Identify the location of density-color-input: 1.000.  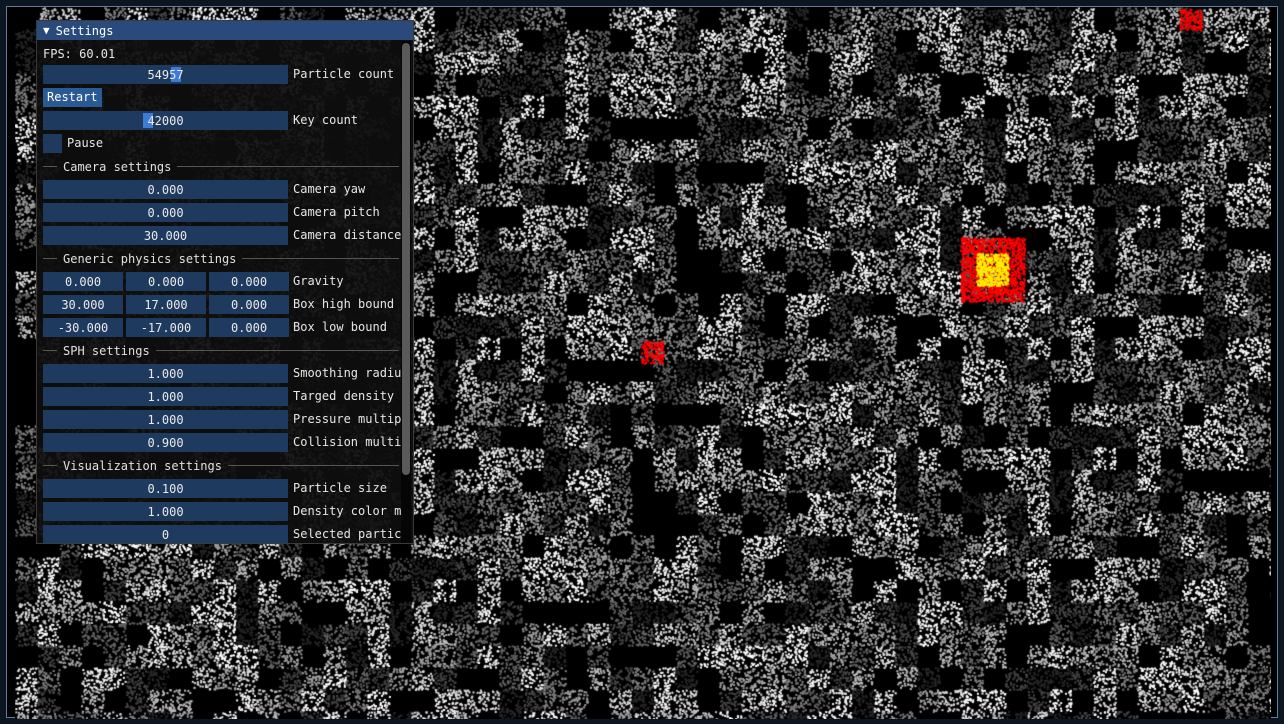
(165, 511).